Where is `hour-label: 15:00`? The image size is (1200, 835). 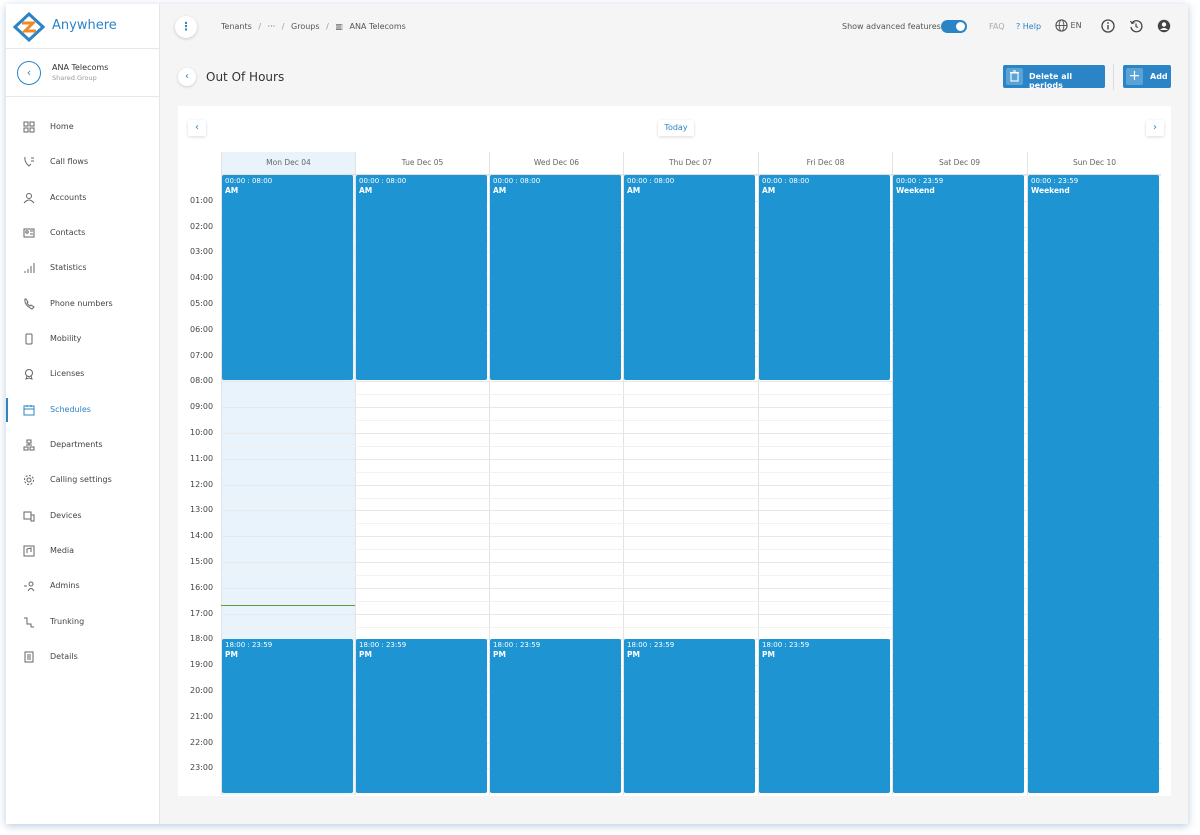 hour-label: 15:00 is located at coordinates (202, 561).